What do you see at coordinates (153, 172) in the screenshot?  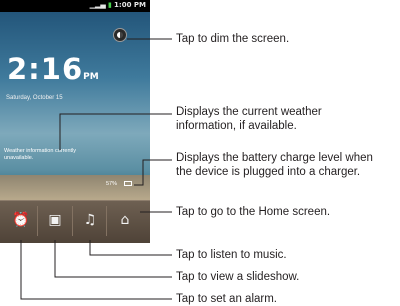 I see `battery-callout-line` at bounding box center [153, 172].